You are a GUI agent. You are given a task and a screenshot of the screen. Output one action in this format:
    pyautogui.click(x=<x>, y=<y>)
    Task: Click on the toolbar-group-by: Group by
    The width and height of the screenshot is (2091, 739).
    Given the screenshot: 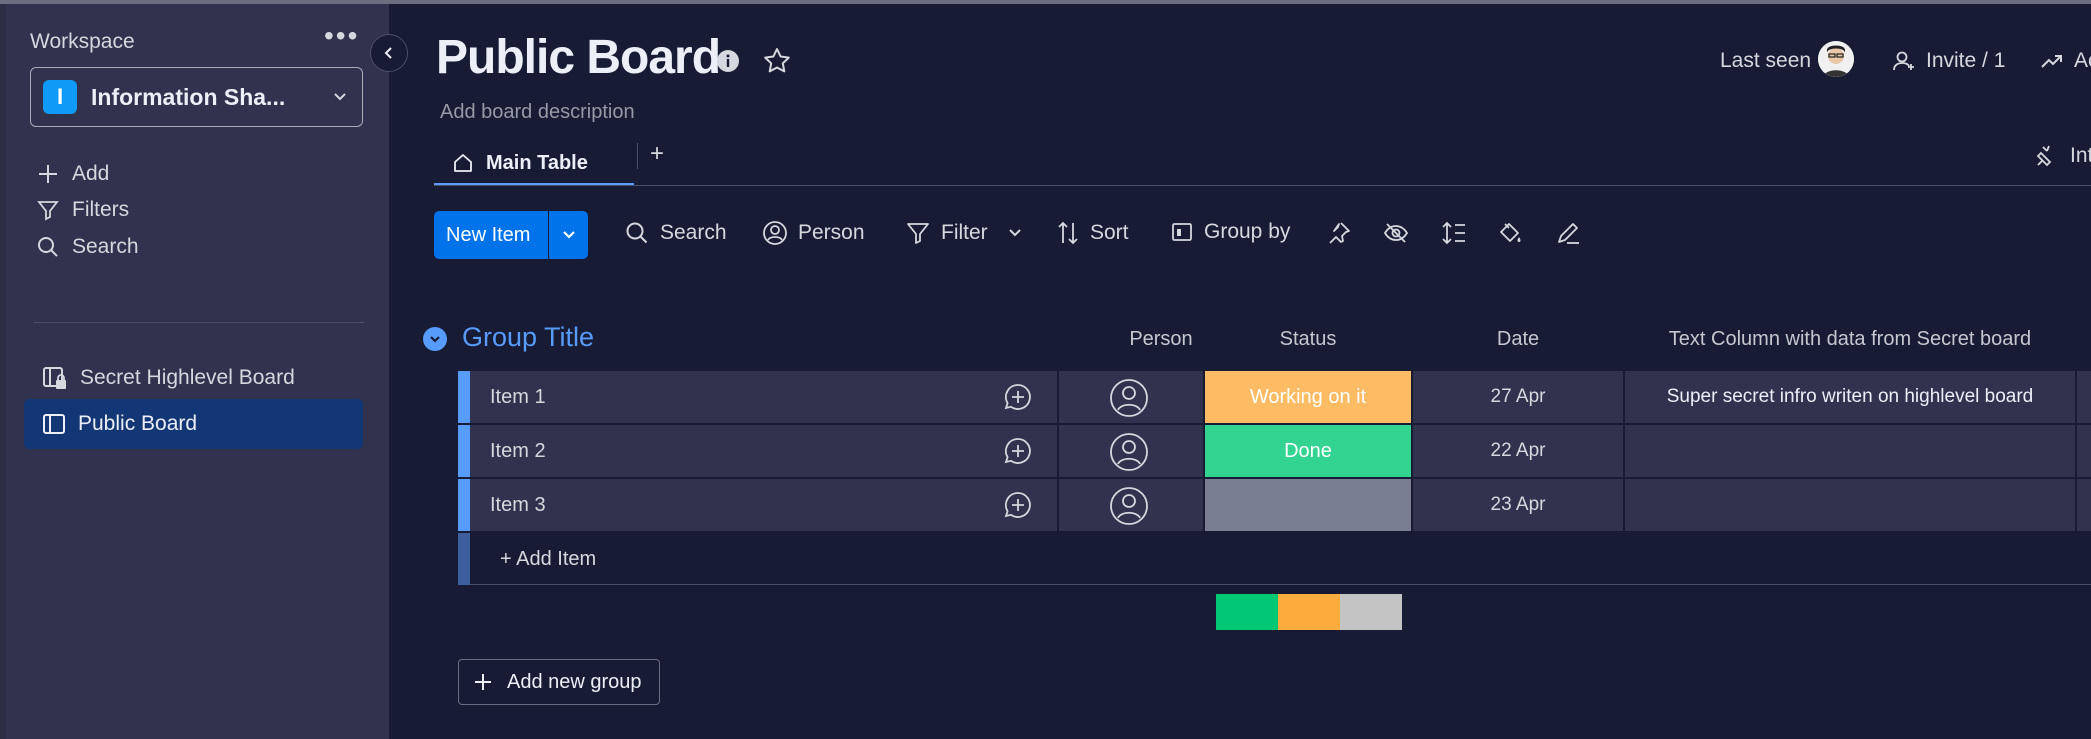 What is the action you would take?
    pyautogui.click(x=1230, y=232)
    